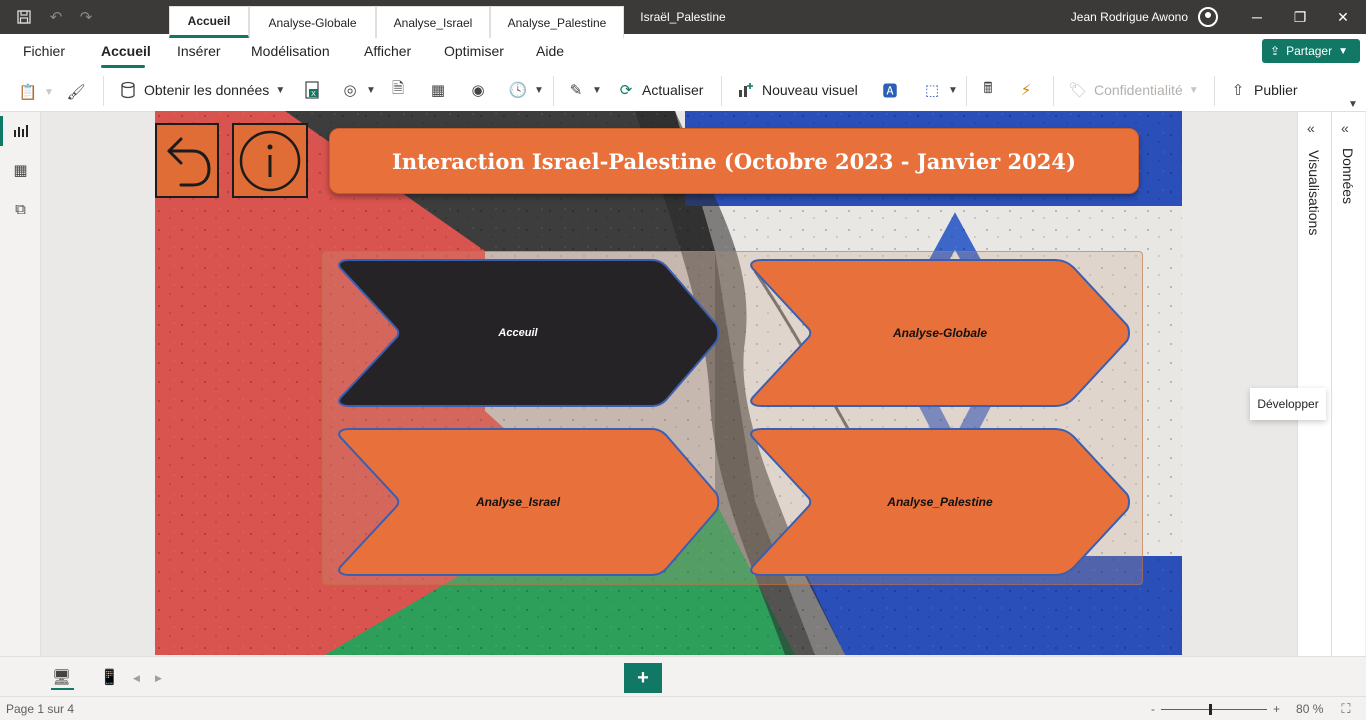 The image size is (1366, 720). I want to click on scroll-right-icon: ▶, so click(158, 678).